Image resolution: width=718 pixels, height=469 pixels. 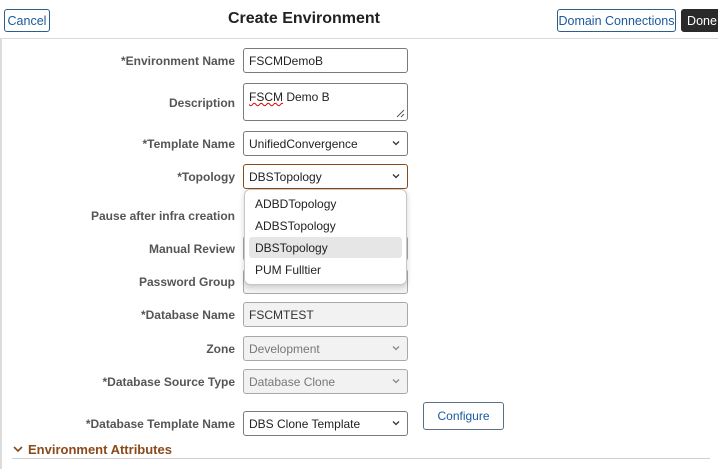 I want to click on description-value: Demo B, so click(x=306, y=97).